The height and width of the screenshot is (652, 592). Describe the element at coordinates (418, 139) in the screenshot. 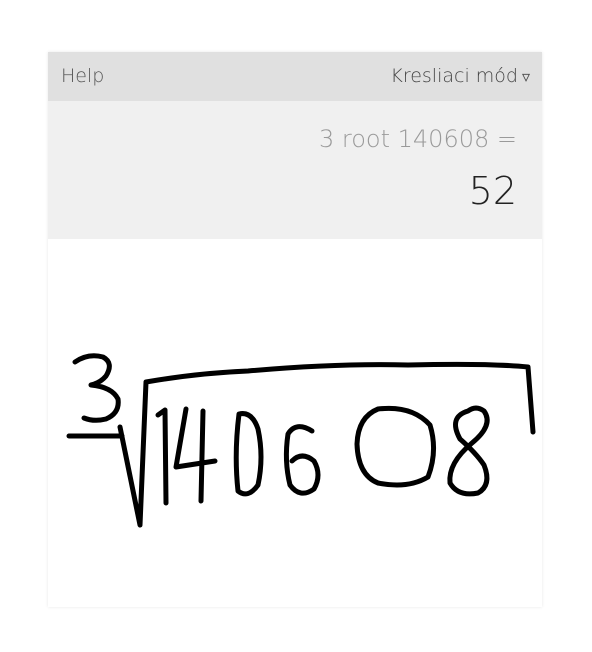

I see `expression-text: 3 root 140608 =` at that location.